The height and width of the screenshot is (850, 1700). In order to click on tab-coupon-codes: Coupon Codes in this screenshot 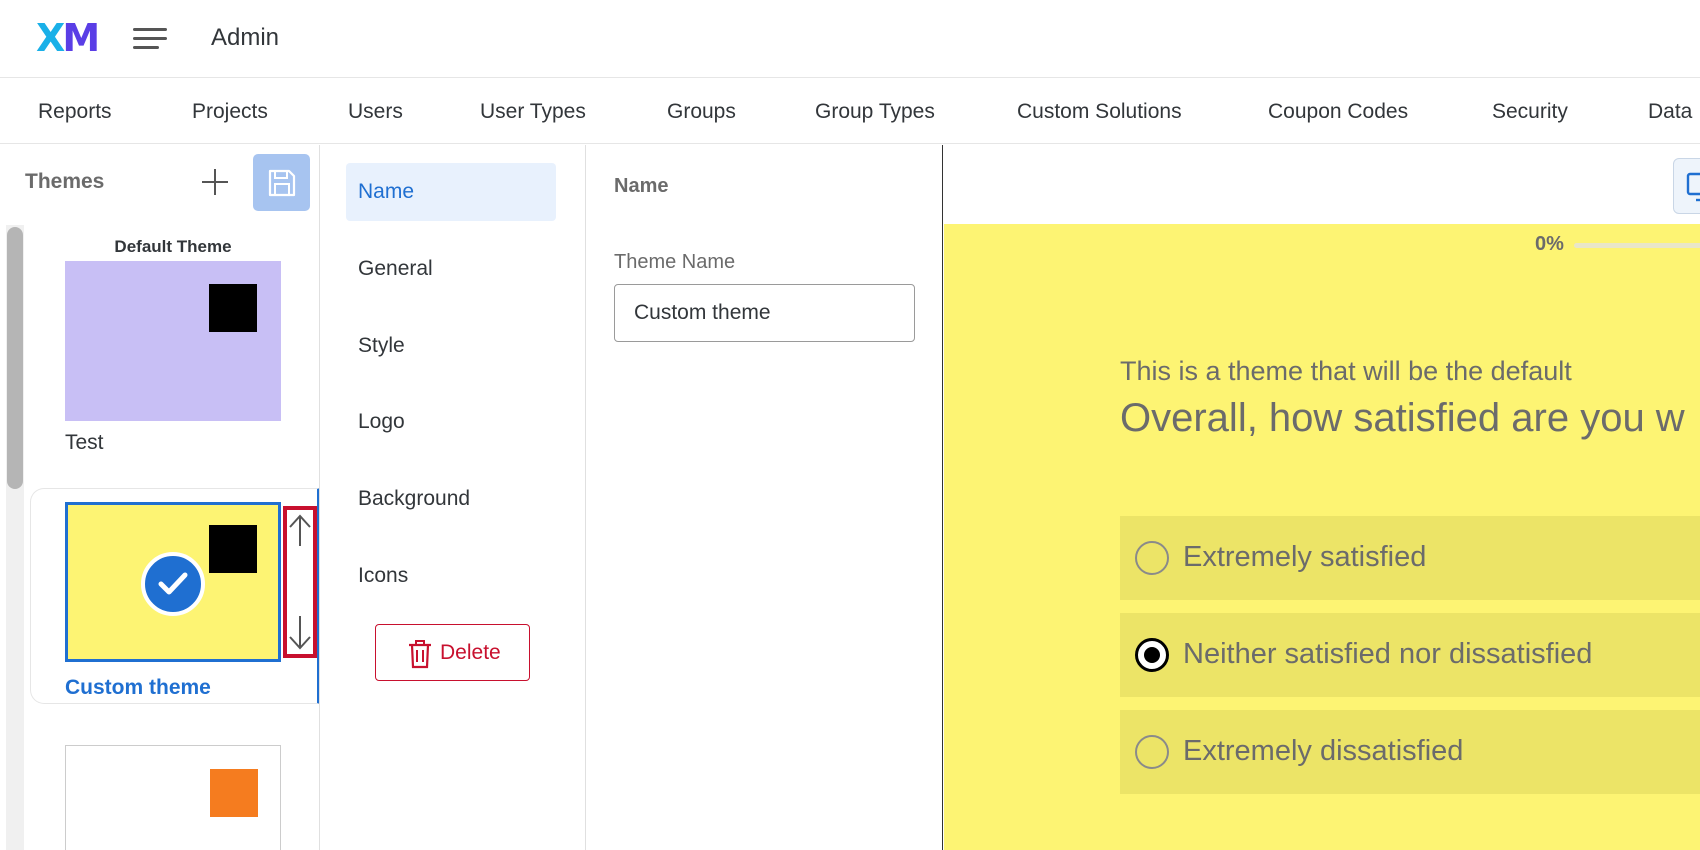, I will do `click(1338, 112)`.